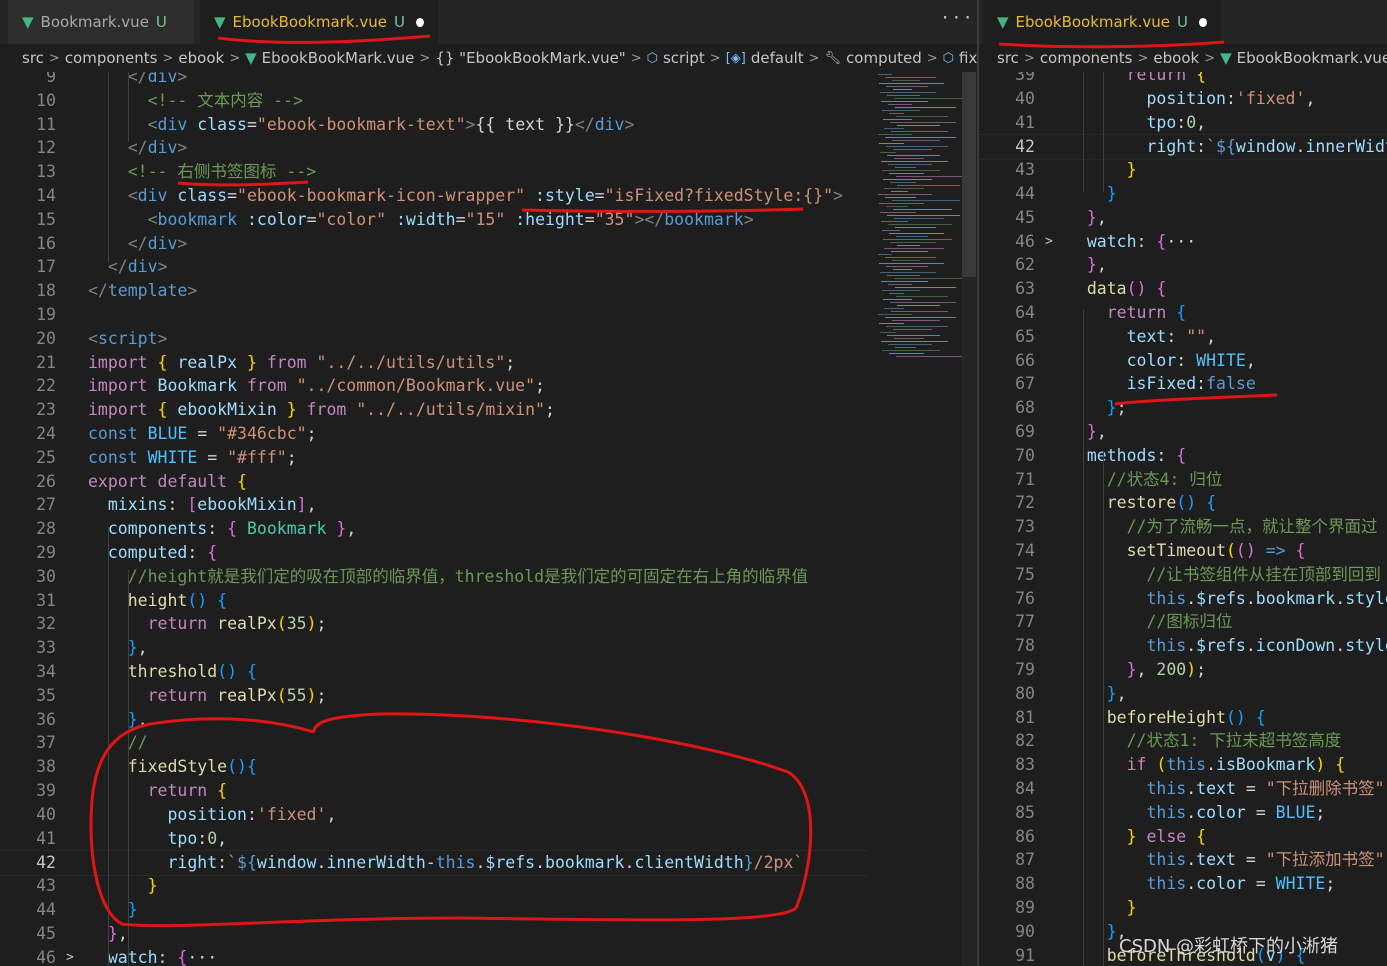 The height and width of the screenshot is (966, 1387). What do you see at coordinates (968, 58) in the screenshot?
I see `breadcrumb-item: fixe` at bounding box center [968, 58].